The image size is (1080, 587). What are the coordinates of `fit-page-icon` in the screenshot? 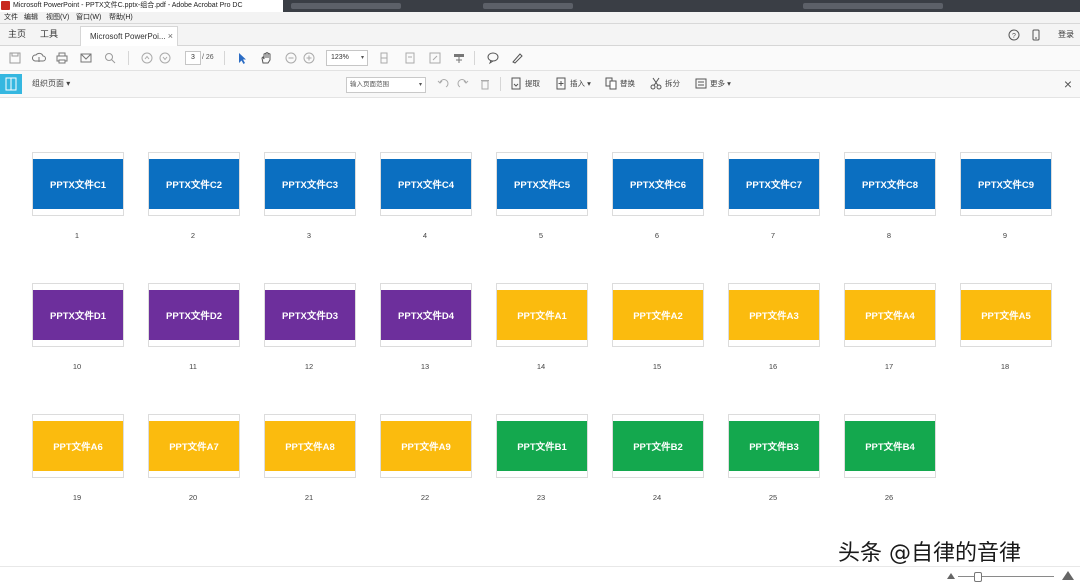 It's located at (410, 58).